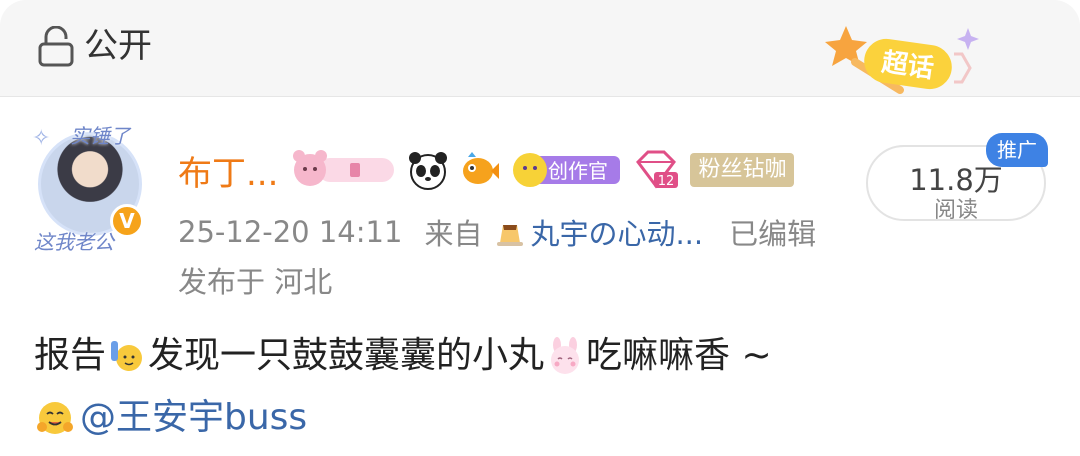 The height and width of the screenshot is (456, 1080). I want to click on mention-row: @王安宇buss, so click(170, 418).